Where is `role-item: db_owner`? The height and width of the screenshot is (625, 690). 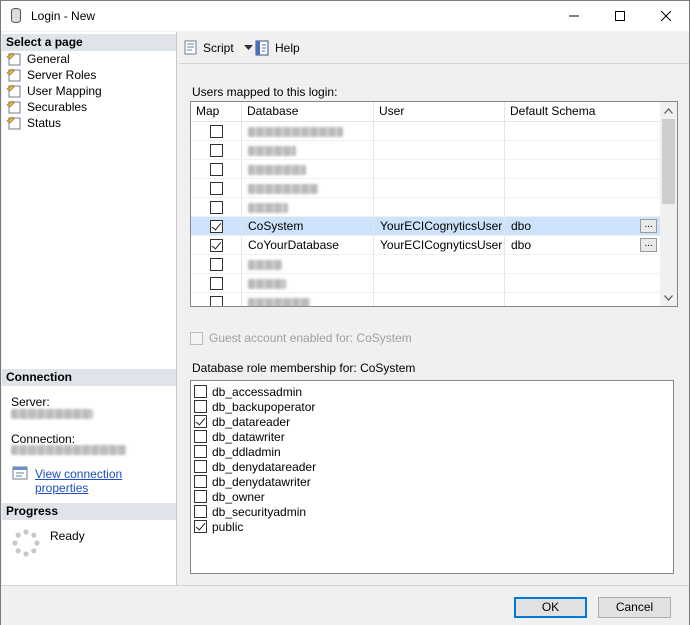 role-item: db_owner is located at coordinates (229, 496).